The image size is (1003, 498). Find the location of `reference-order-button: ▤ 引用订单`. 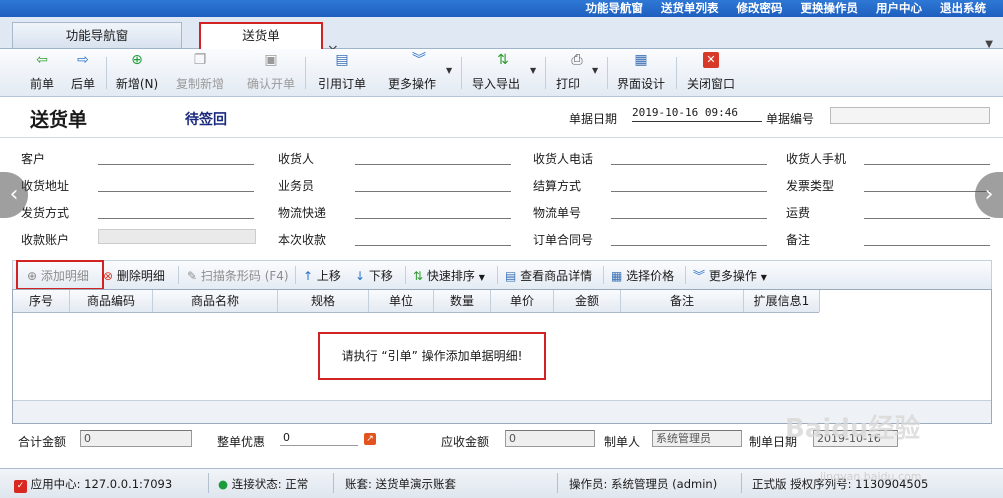

reference-order-button: ▤ 引用订单 is located at coordinates (342, 72).